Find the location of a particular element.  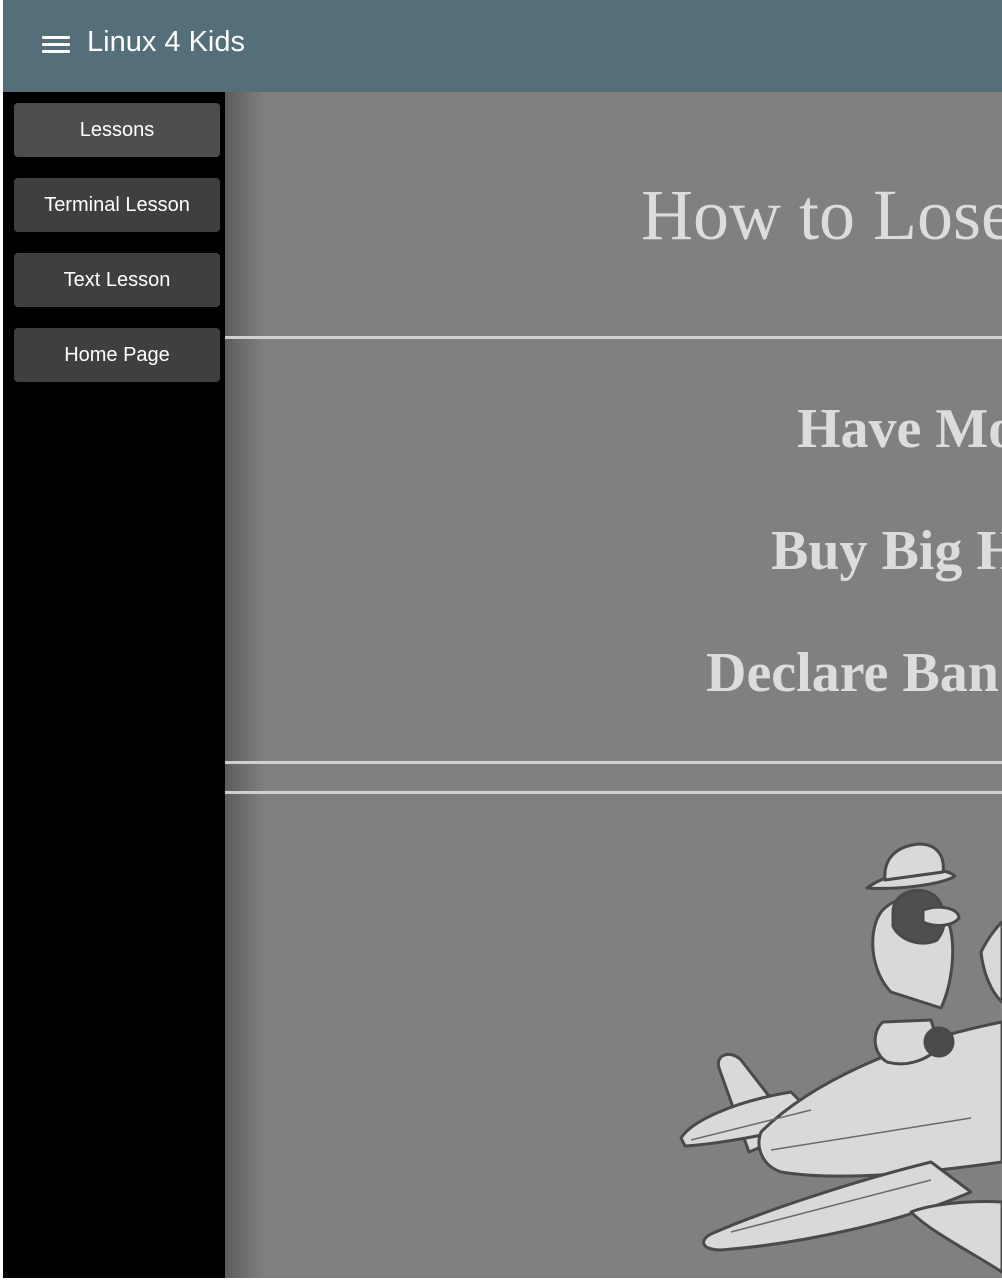

page-title: How to Lose is located at coordinates (821, 215).